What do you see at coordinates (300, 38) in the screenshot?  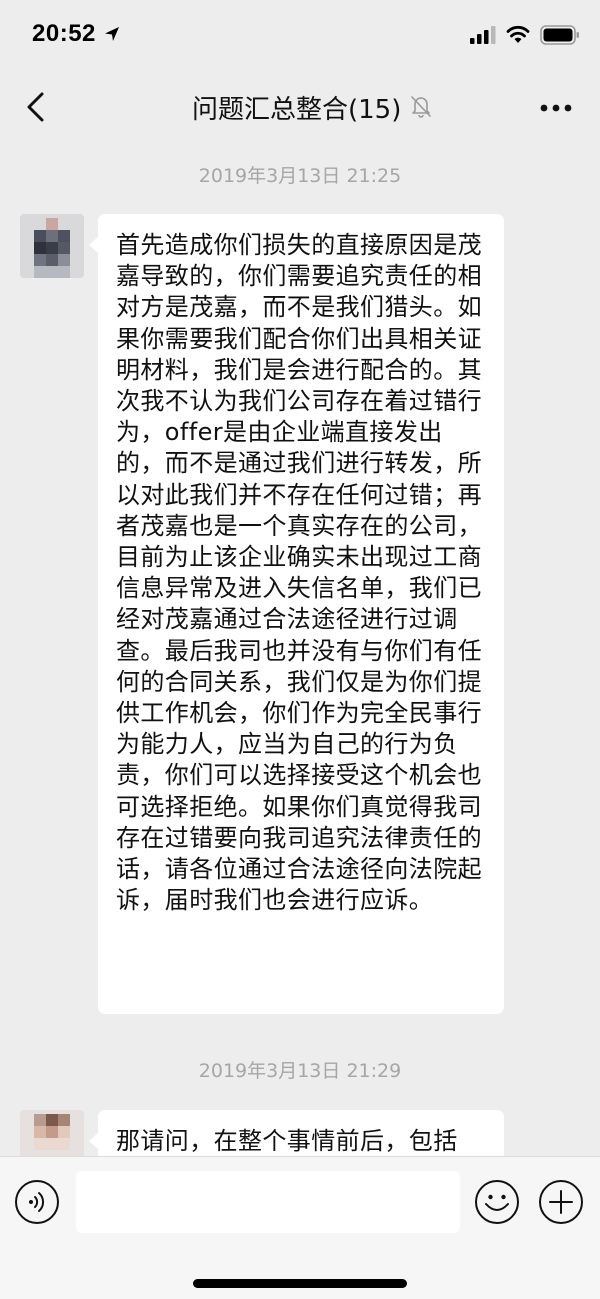 I see `status-bar: 20:52` at bounding box center [300, 38].